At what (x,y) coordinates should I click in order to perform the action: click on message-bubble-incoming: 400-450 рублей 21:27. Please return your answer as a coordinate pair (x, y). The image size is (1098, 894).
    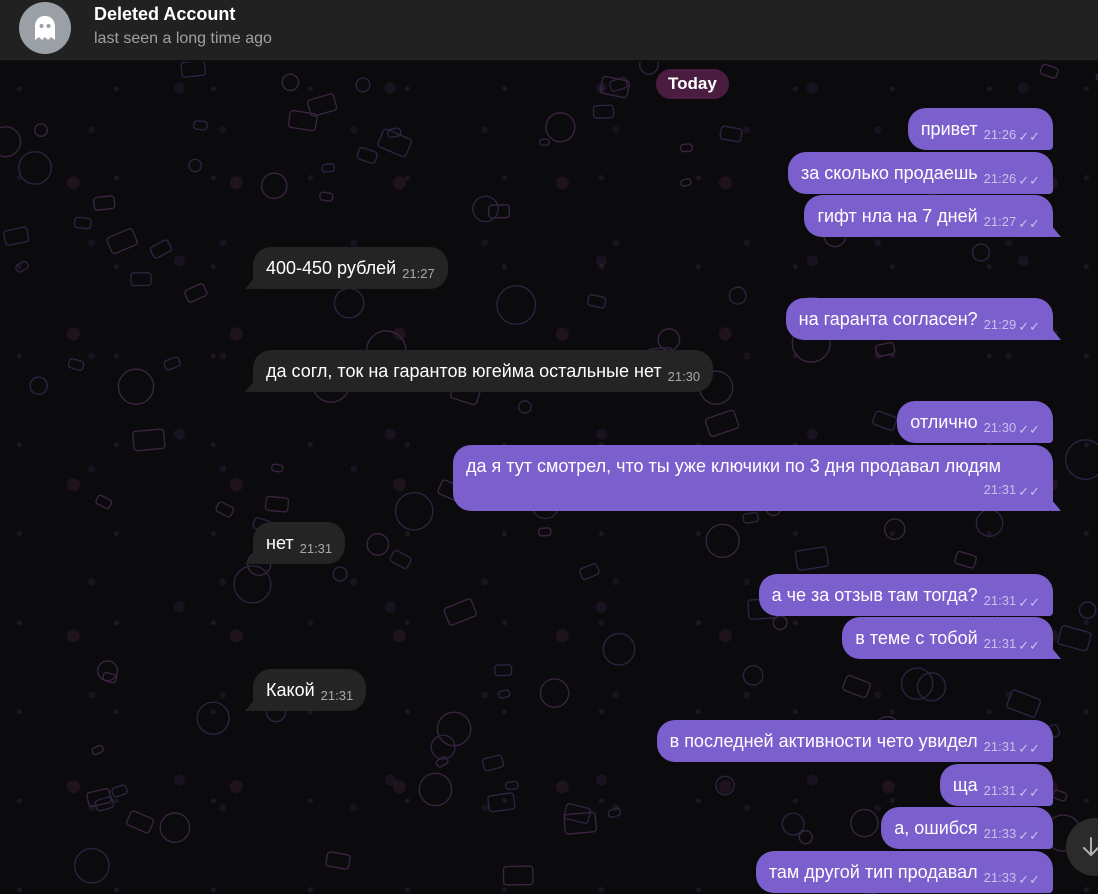
    Looking at the image, I should click on (350, 268).